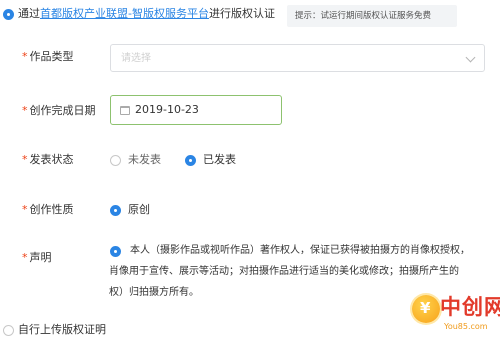 This screenshot has width=500, height=348. What do you see at coordinates (136, 58) in the screenshot?
I see `work-type-placeholder: 请选择` at bounding box center [136, 58].